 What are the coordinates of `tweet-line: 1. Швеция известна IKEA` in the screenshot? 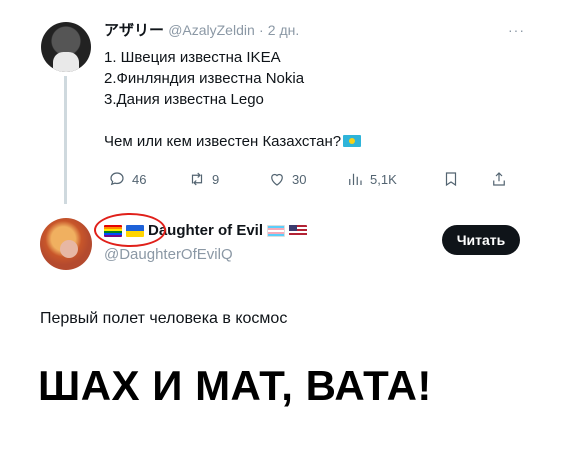 It's located at (192, 57).